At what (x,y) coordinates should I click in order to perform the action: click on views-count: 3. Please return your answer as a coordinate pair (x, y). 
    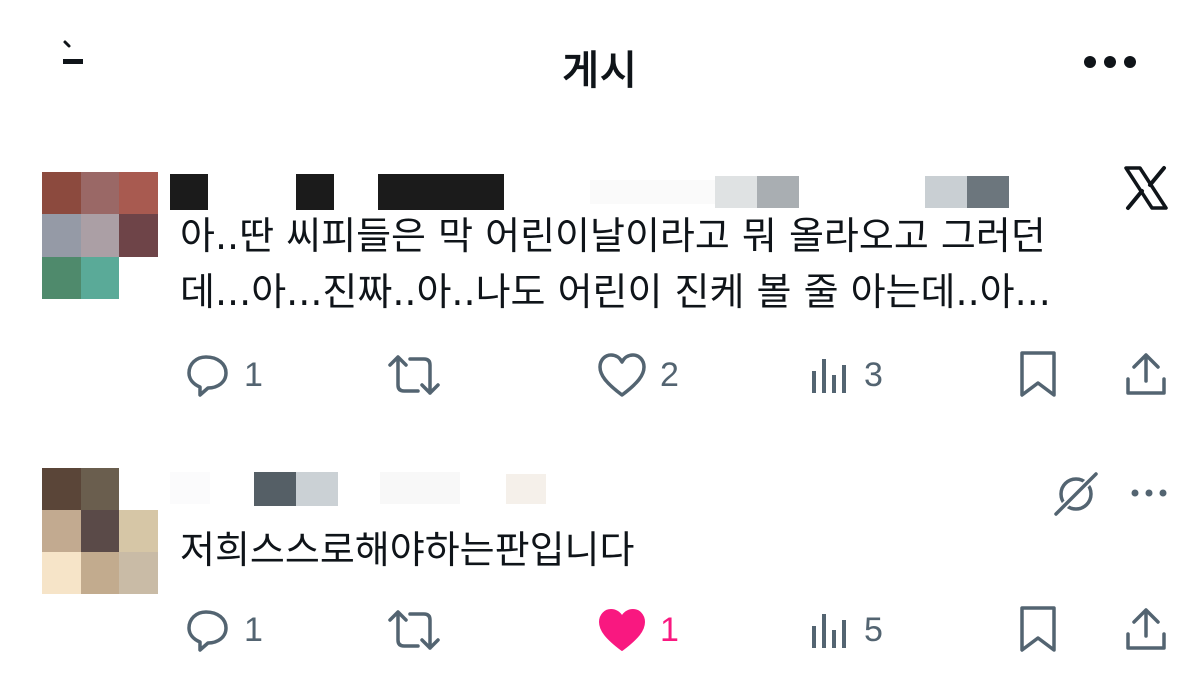
    Looking at the image, I should click on (873, 374).